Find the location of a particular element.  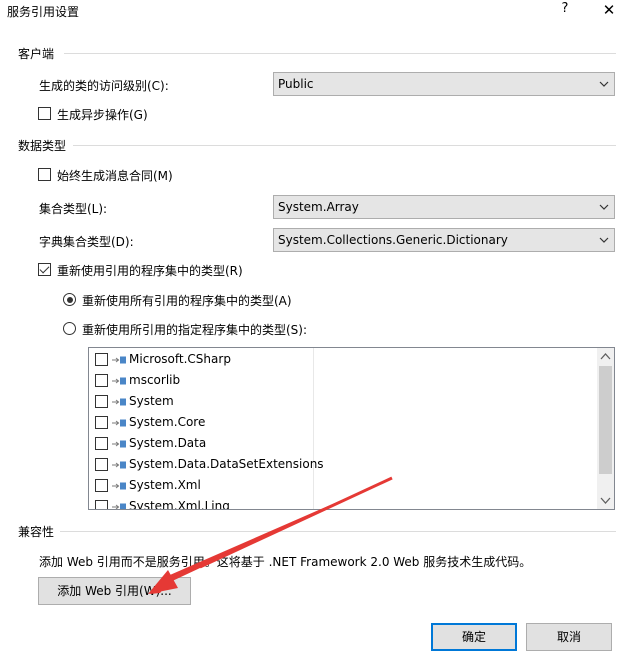

collection-type-value: System.Array is located at coordinates (318, 207).